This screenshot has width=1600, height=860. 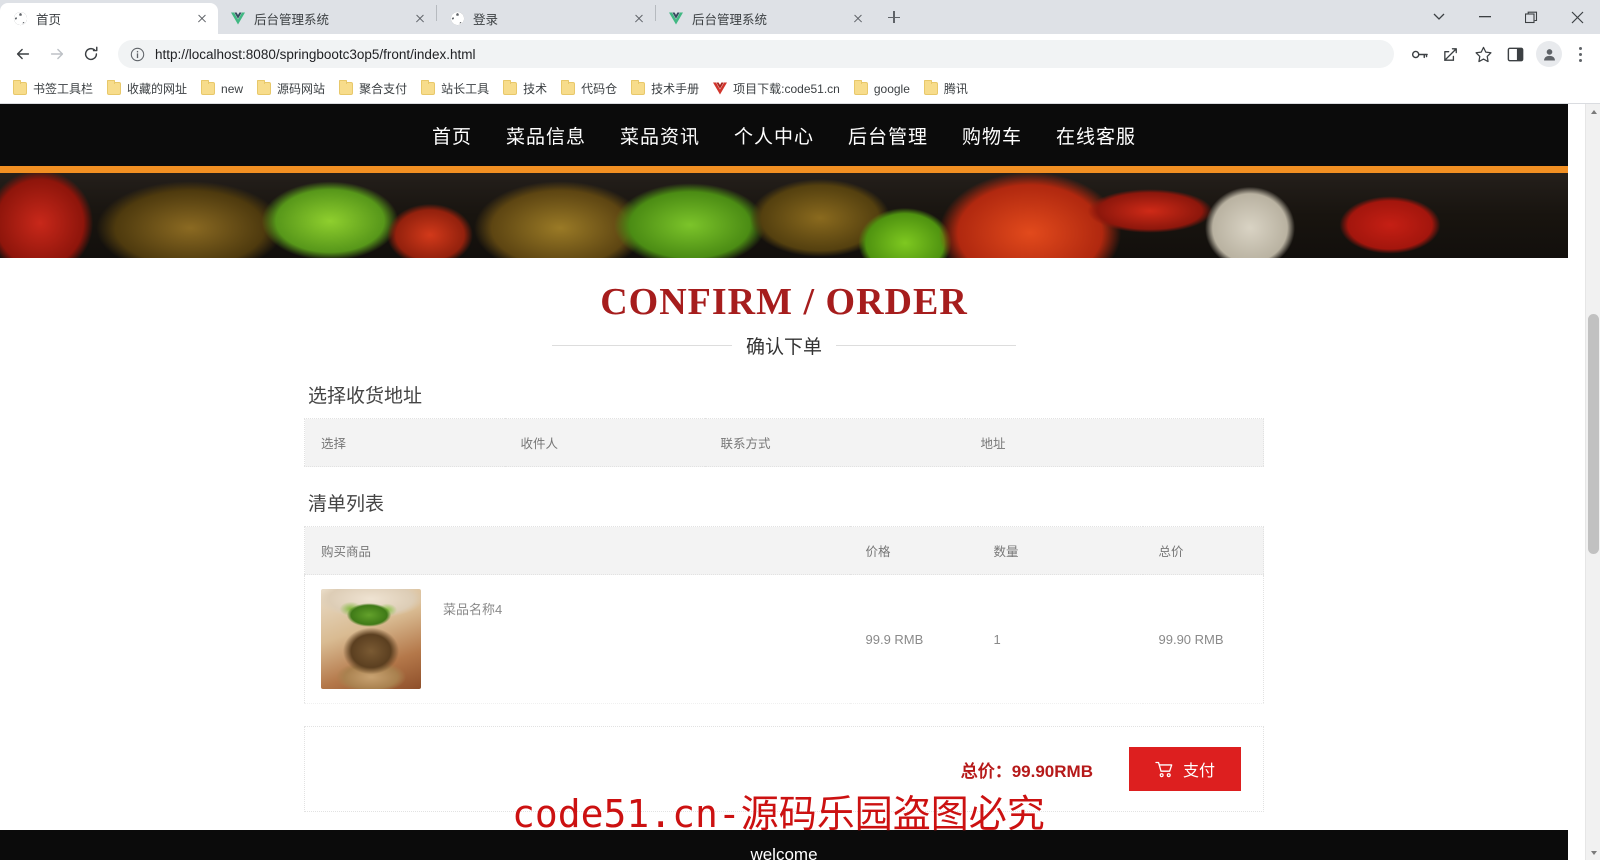 What do you see at coordinates (894, 17) in the screenshot?
I see `new-tab-button` at bounding box center [894, 17].